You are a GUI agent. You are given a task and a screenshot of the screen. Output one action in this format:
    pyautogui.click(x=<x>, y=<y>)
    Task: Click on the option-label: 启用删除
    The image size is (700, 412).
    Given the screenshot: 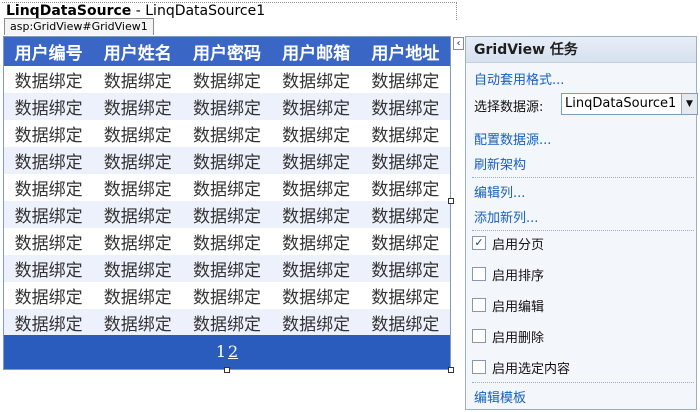 What is the action you would take?
    pyautogui.click(x=518, y=338)
    